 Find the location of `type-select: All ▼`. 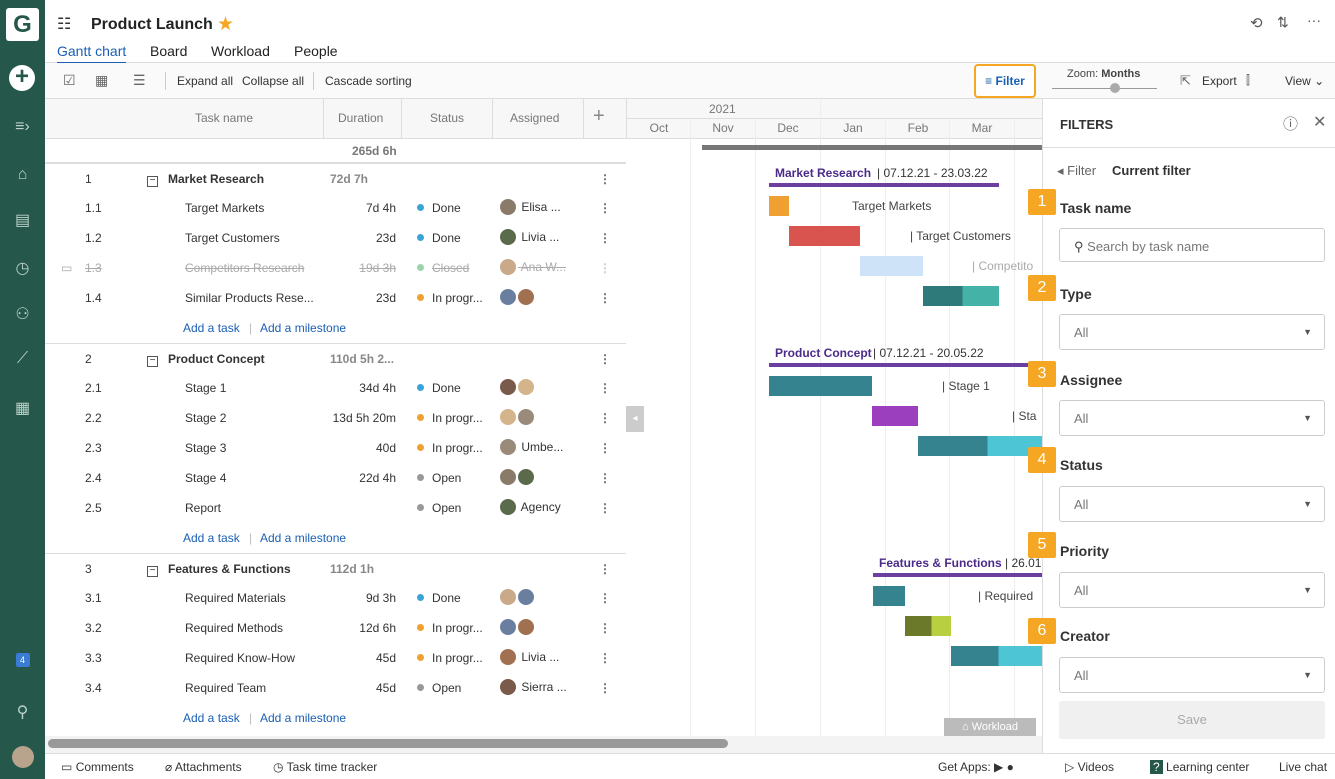

type-select: All ▼ is located at coordinates (1192, 332).